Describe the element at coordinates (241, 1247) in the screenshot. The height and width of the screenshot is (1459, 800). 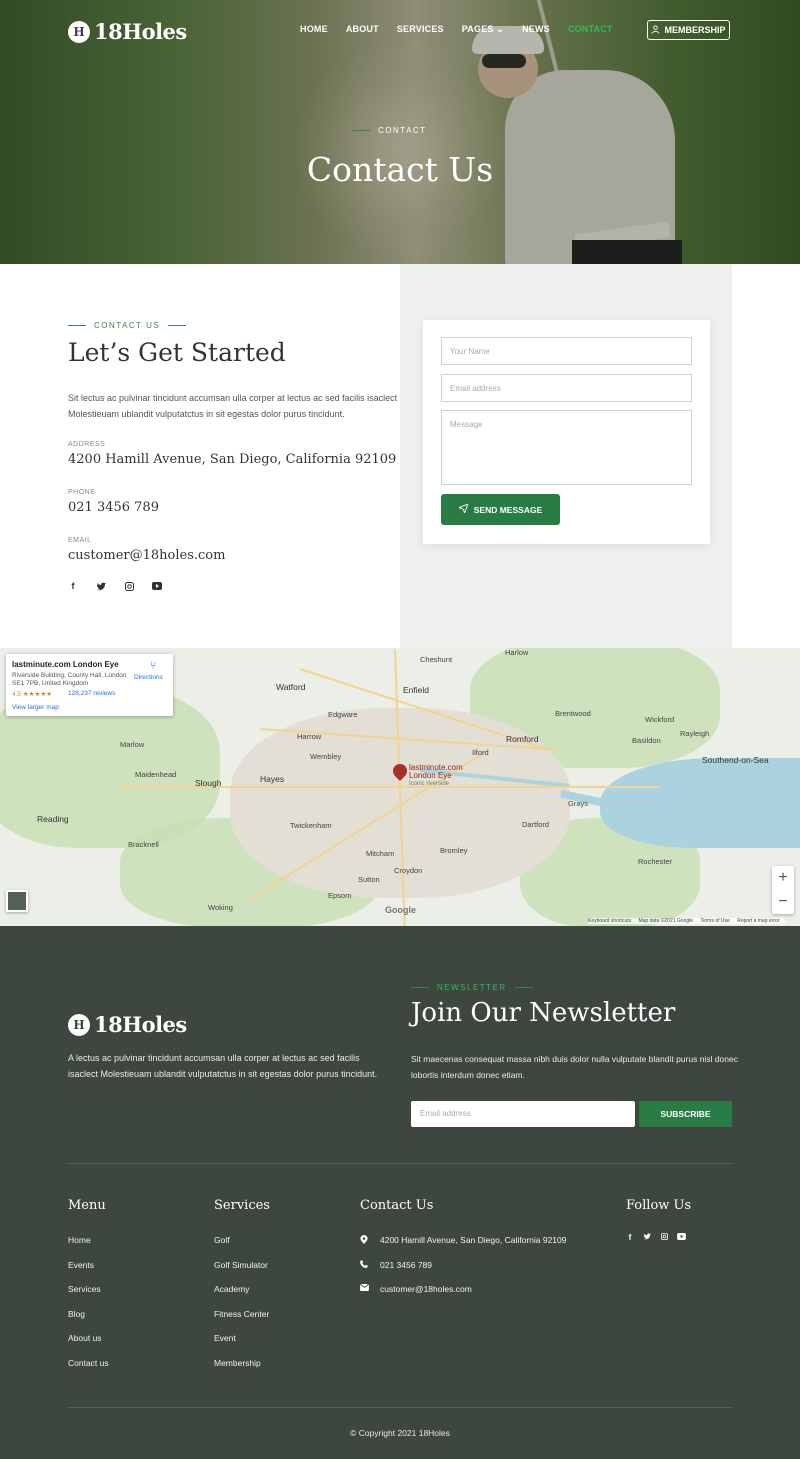
I see `footer-service-golf: Golf` at that location.